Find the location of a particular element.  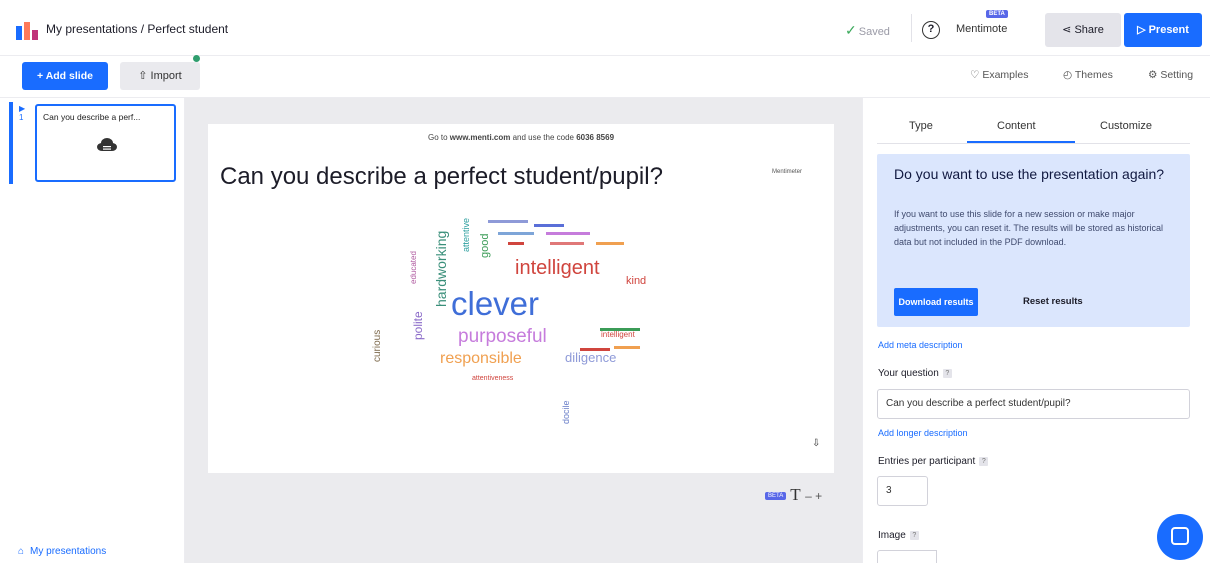

word-cloud-word: responsible is located at coordinates (481, 358).